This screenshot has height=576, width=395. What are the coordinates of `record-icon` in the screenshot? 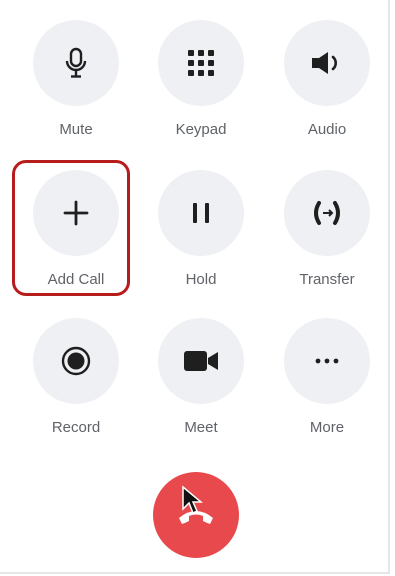 It's located at (76, 361).